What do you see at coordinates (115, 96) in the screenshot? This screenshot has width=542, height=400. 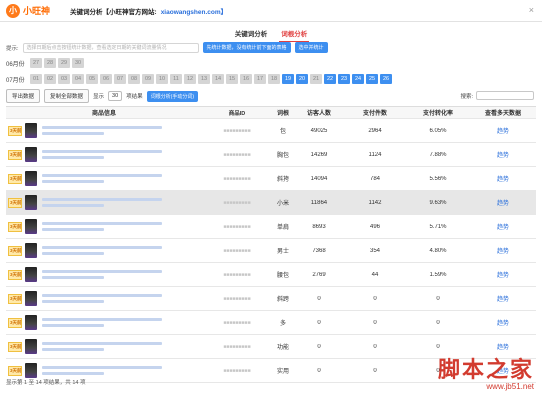 I see `page-size-select: 30` at bounding box center [115, 96].